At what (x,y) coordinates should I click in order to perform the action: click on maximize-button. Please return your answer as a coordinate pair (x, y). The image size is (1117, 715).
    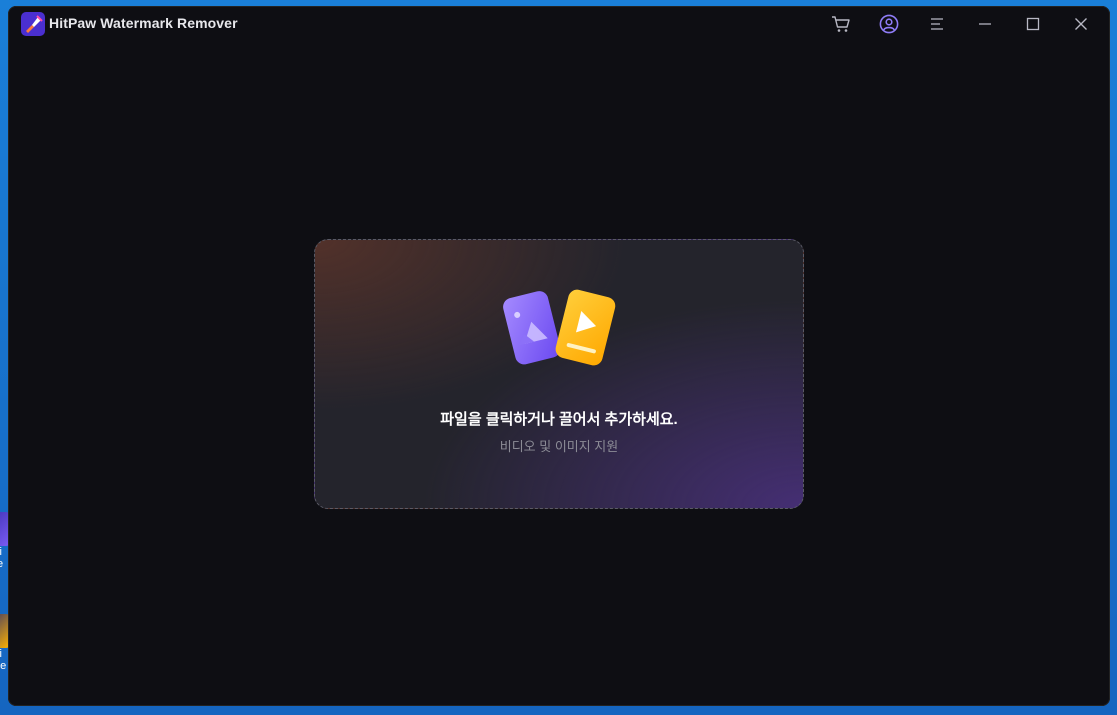
    Looking at the image, I should click on (1033, 24).